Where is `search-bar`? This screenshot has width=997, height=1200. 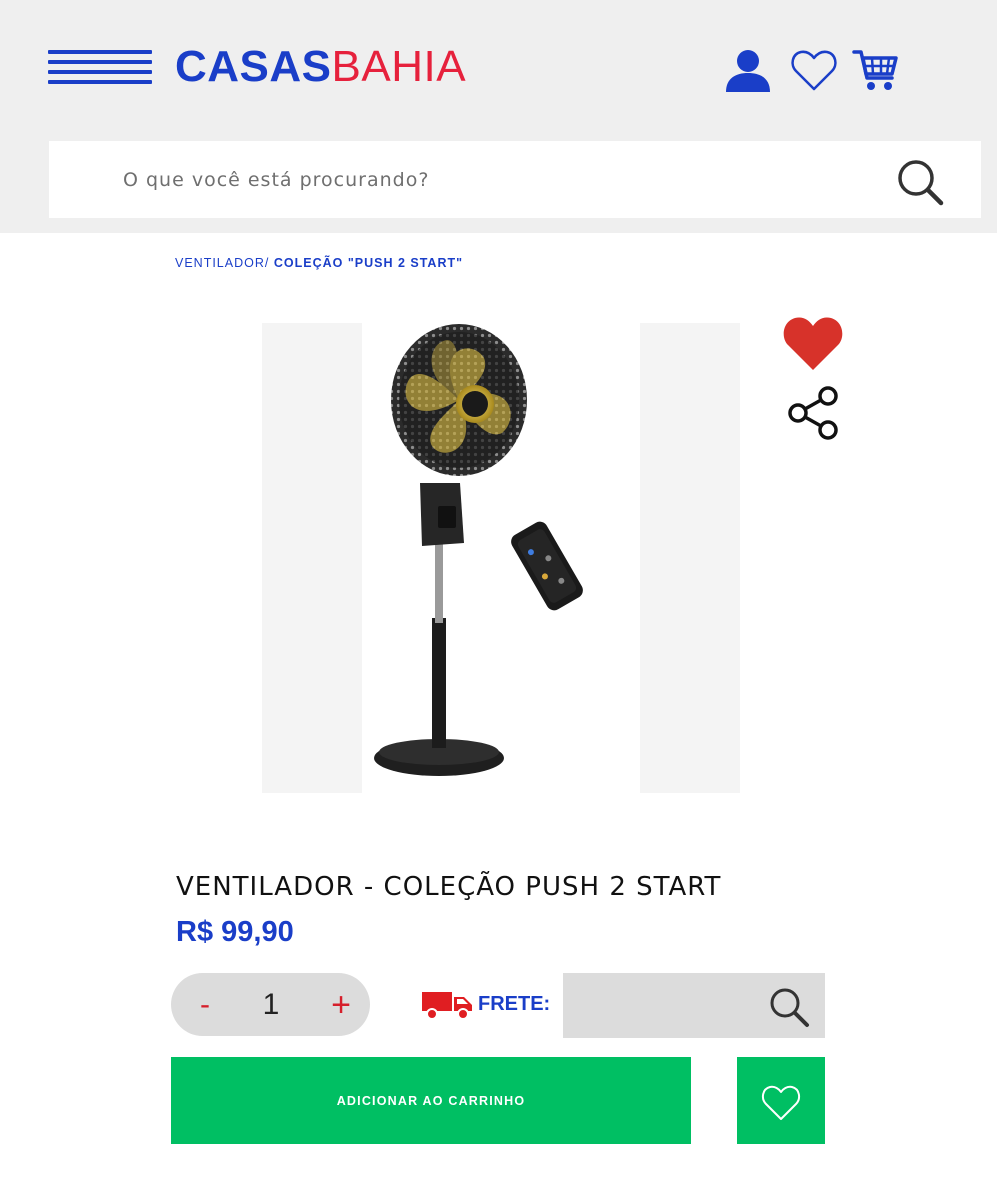
search-bar is located at coordinates (515, 179).